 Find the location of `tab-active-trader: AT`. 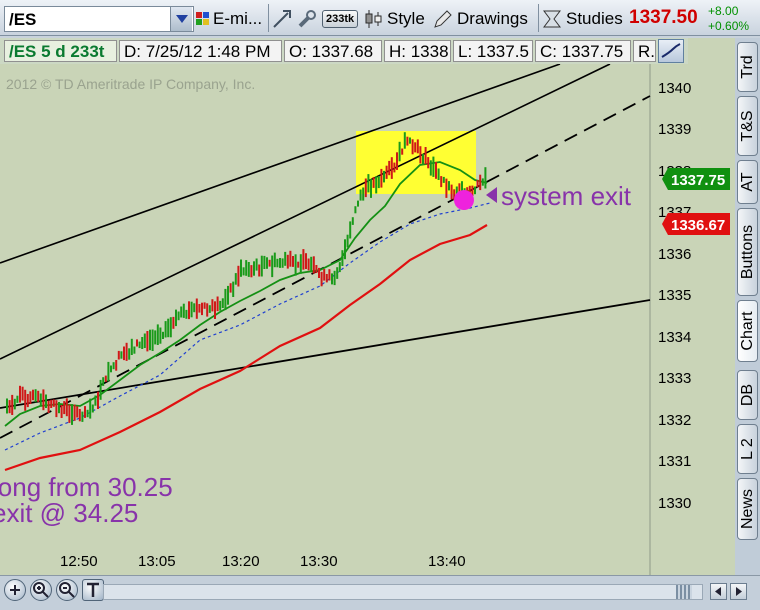

tab-active-trader: AT is located at coordinates (747, 182).